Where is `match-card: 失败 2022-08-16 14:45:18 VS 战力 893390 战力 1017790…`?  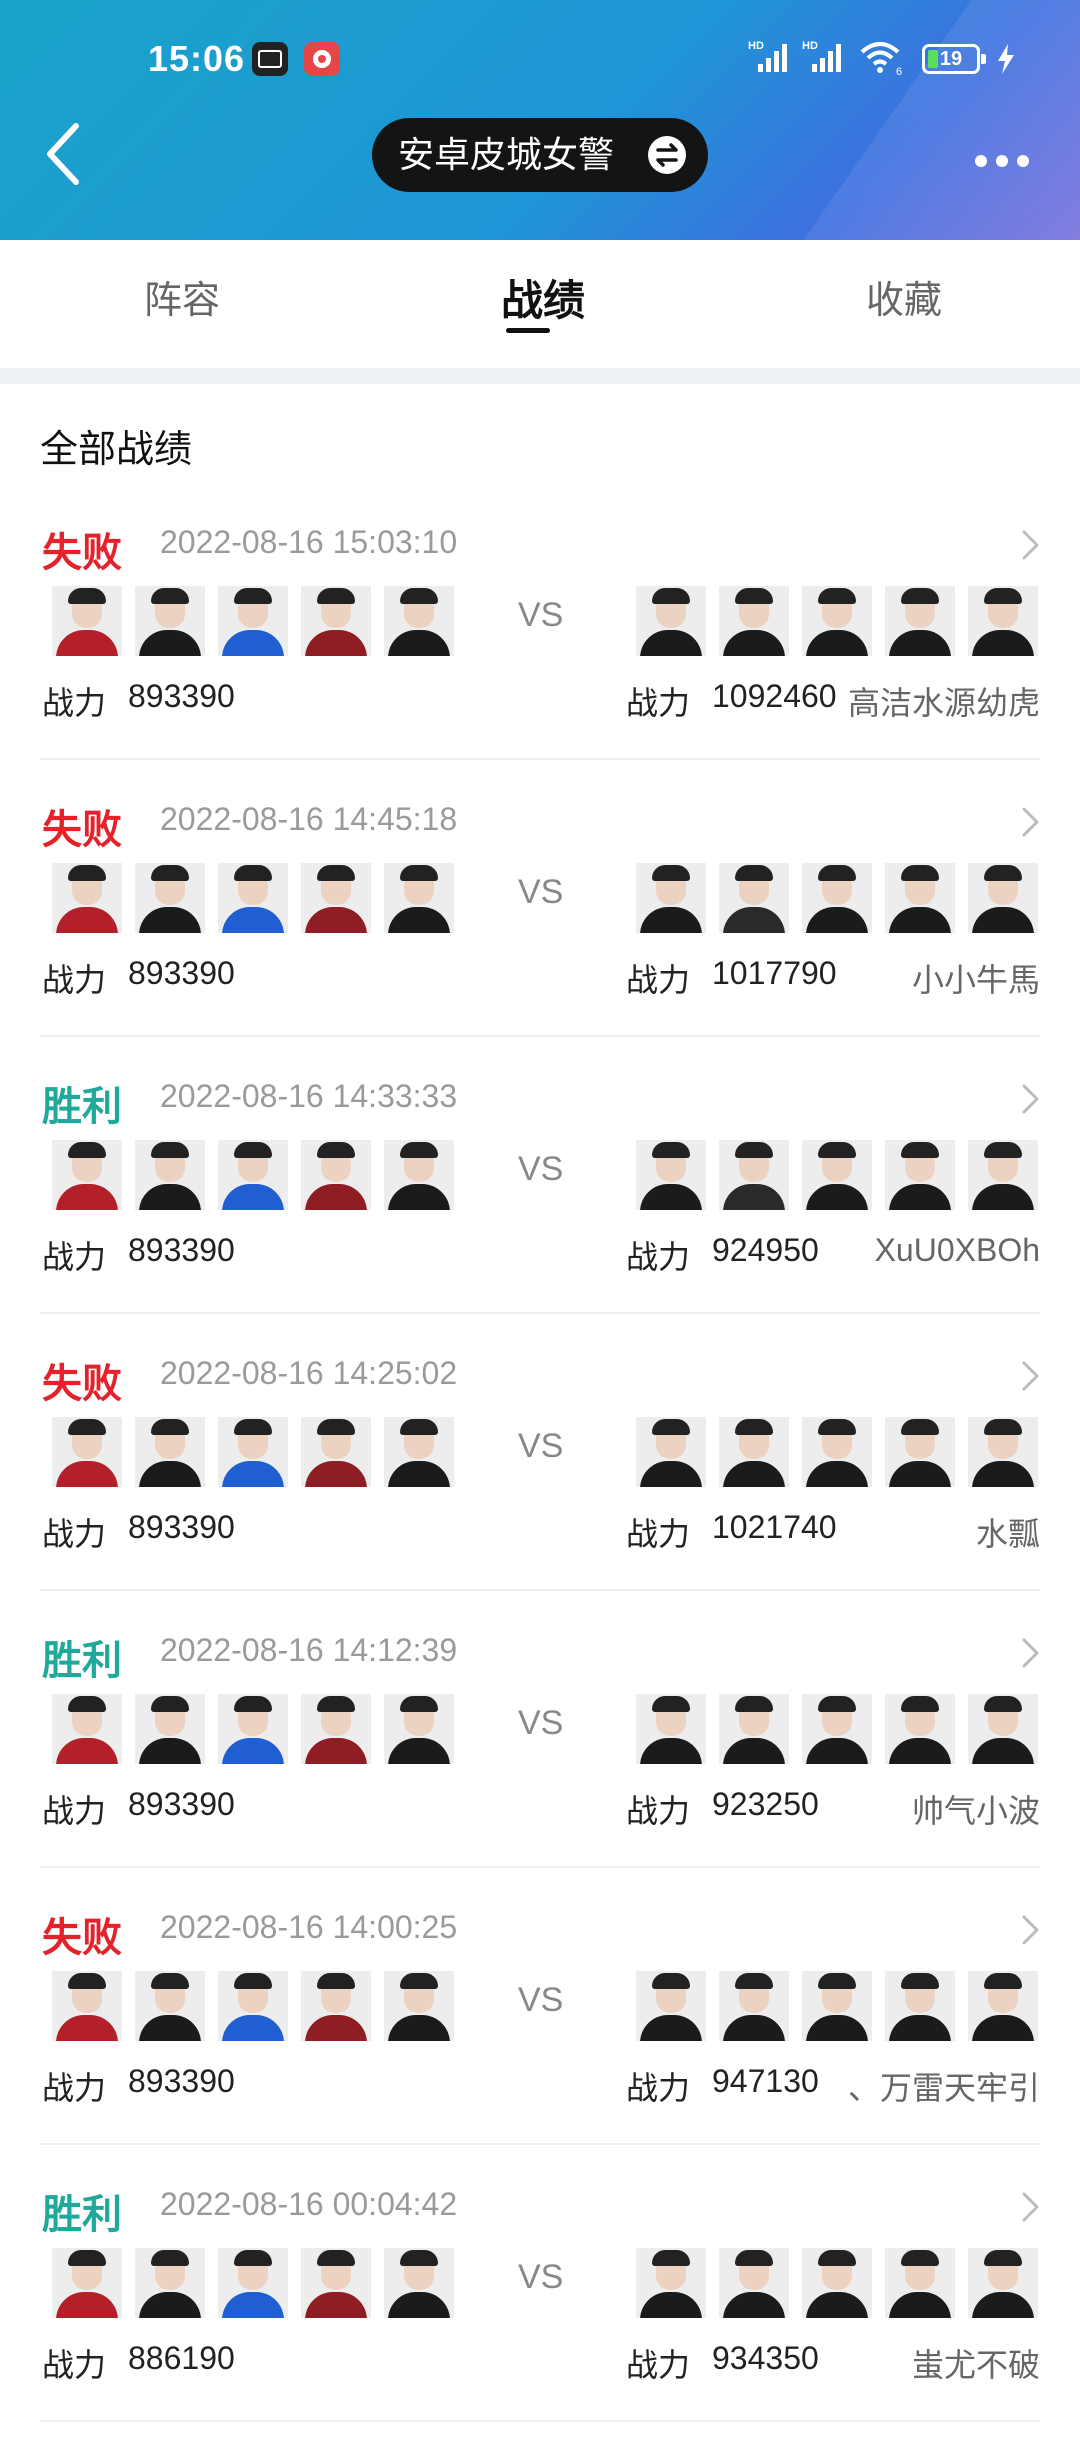
match-card: 失败 2022-08-16 14:45:18 VS 战力 893390 战力 1017790… is located at coordinates (540, 915).